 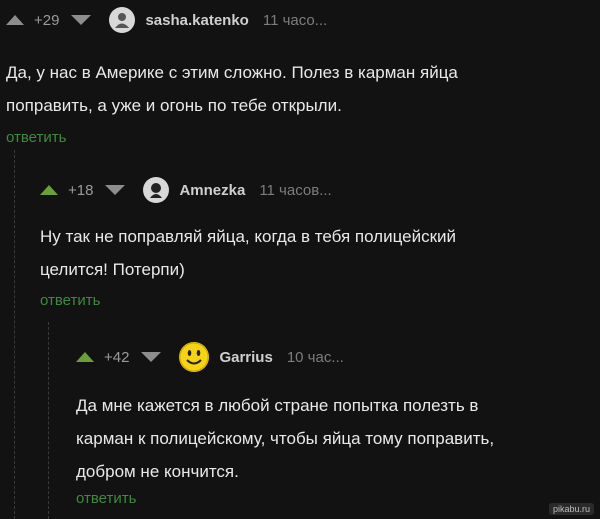 What do you see at coordinates (212, 190) in the screenshot?
I see `username: Amnezka` at bounding box center [212, 190].